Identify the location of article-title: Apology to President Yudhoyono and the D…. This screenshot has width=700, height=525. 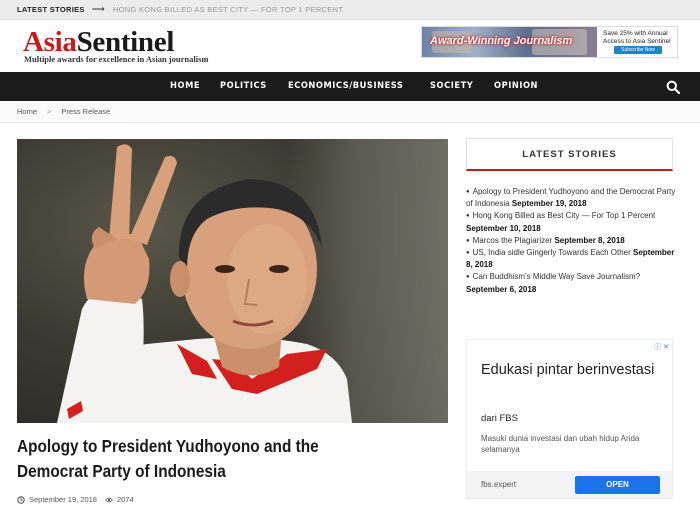
(202, 459).